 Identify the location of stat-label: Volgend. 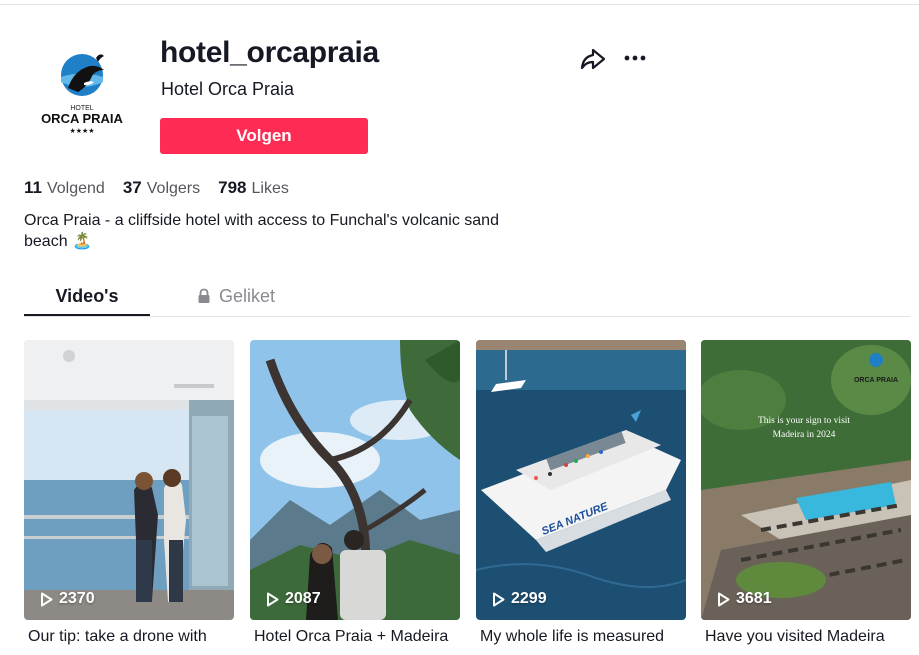
(75, 188).